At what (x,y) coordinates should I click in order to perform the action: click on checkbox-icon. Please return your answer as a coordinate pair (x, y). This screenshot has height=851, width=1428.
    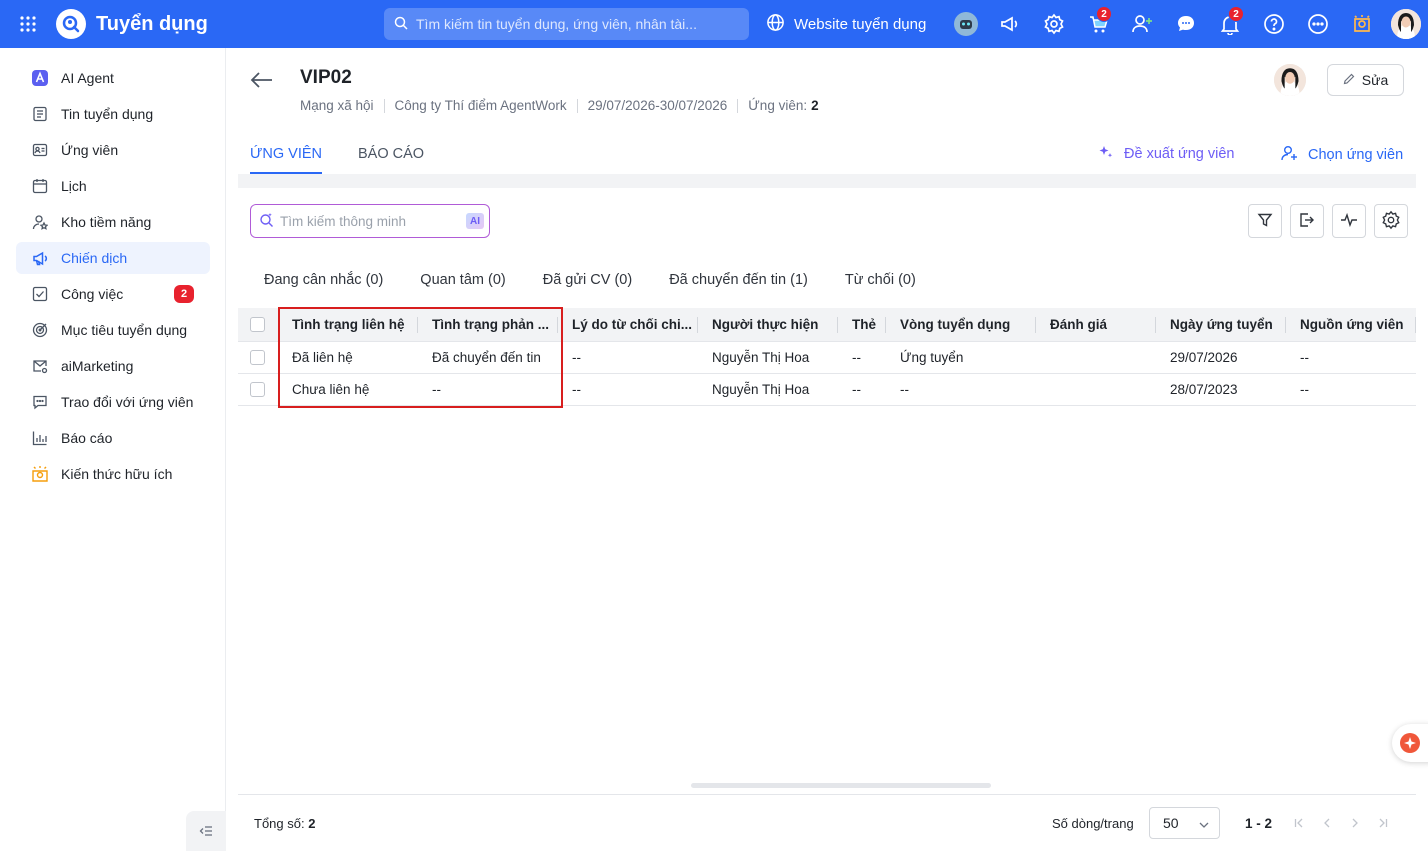
    Looking at the image, I should click on (40, 294).